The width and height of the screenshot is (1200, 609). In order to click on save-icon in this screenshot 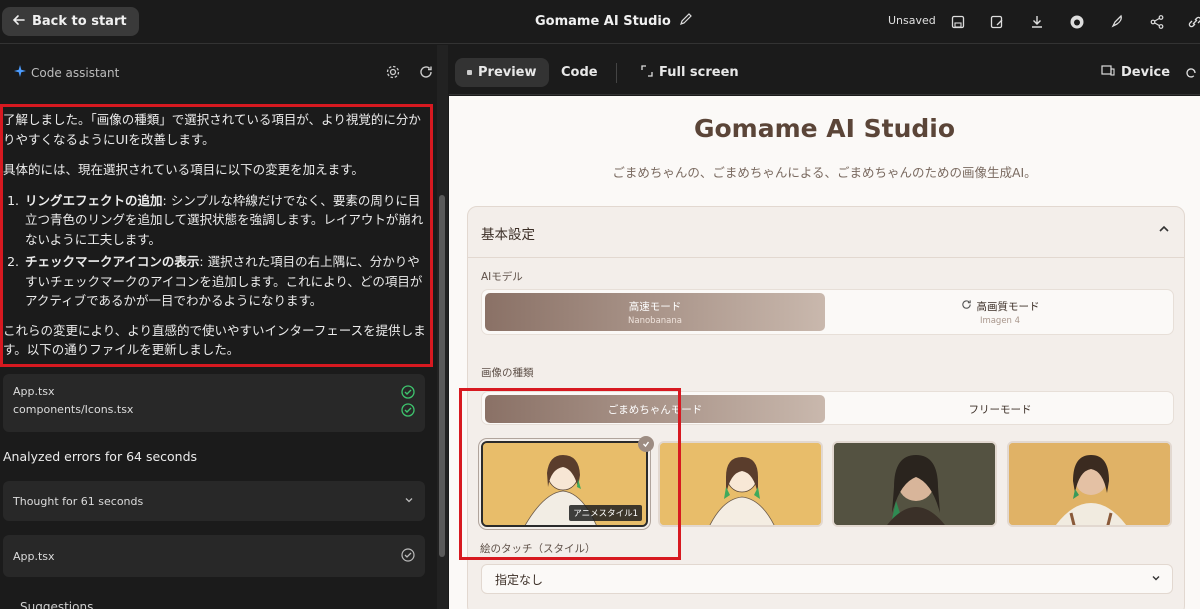, I will do `click(958, 22)`.